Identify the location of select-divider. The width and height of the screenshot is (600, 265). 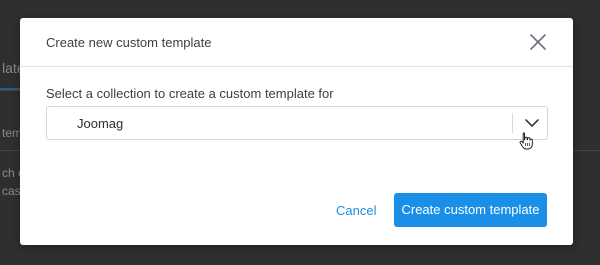
(512, 123).